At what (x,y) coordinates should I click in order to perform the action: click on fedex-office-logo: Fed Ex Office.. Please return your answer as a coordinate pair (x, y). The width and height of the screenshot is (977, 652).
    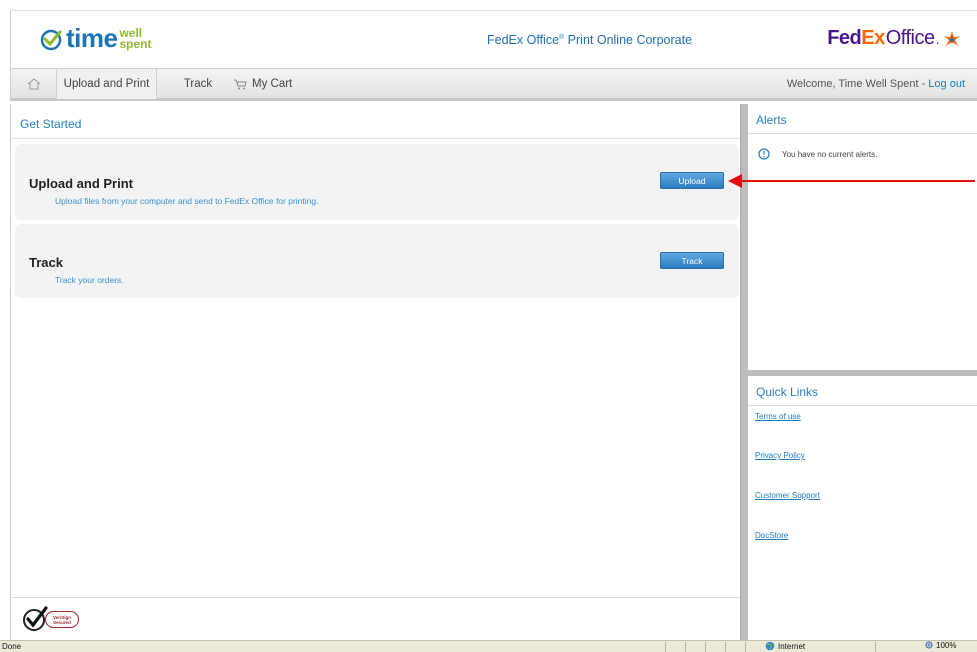
    Looking at the image, I should click on (894, 38).